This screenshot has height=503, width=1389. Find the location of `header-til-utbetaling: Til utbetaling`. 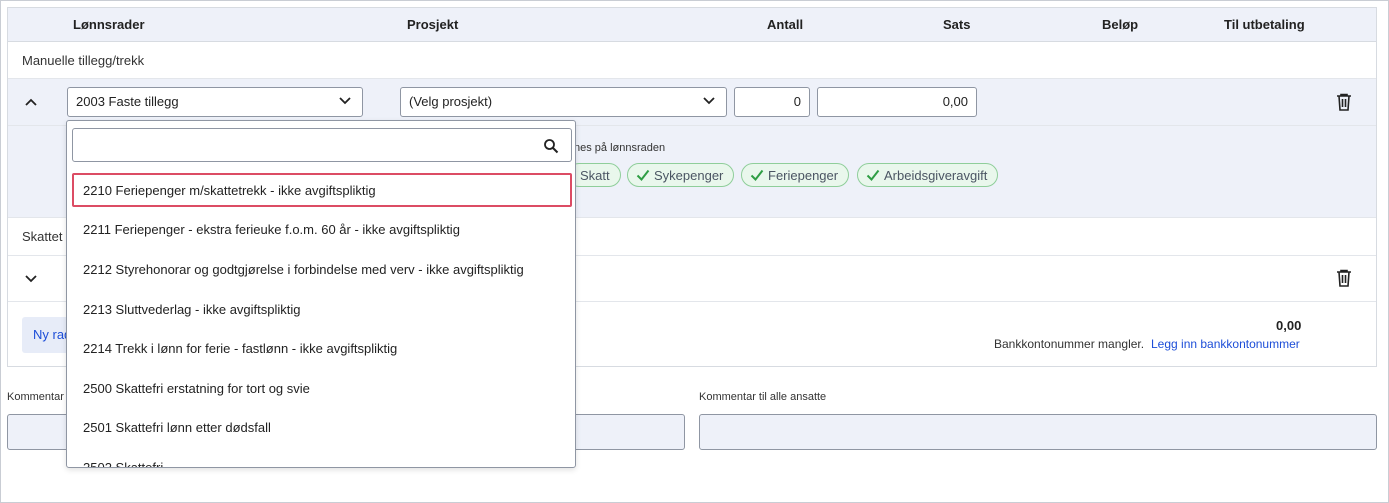

header-til-utbetaling: Til utbetaling is located at coordinates (1264, 24).